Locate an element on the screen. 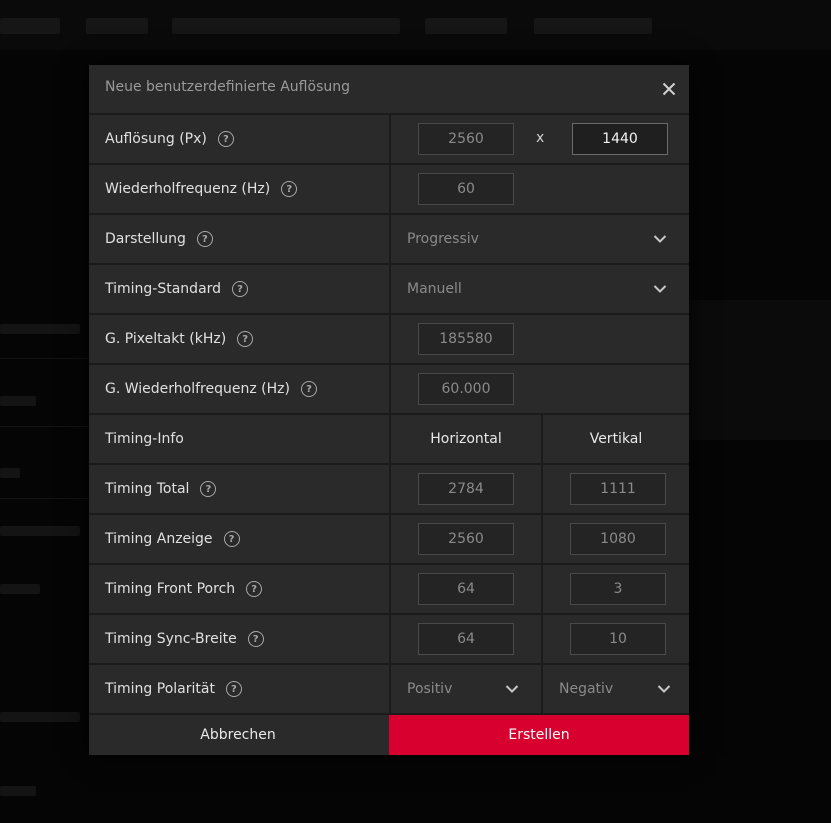 The height and width of the screenshot is (823, 831). resolution-separator: x is located at coordinates (540, 138).